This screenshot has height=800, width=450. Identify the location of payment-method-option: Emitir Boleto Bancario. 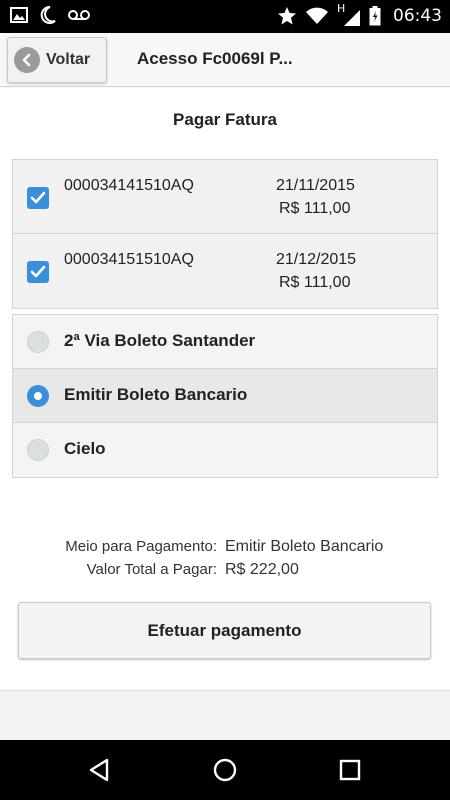
(225, 396).